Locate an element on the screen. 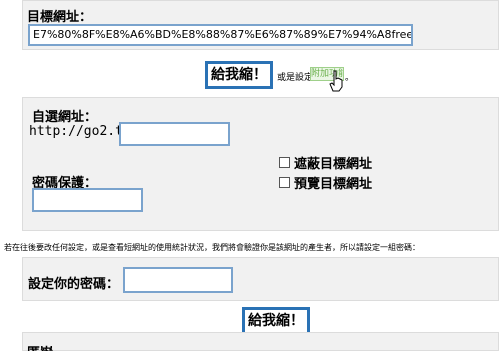 This screenshot has height=351, width=499. preview-target-checkbox is located at coordinates (284, 182).